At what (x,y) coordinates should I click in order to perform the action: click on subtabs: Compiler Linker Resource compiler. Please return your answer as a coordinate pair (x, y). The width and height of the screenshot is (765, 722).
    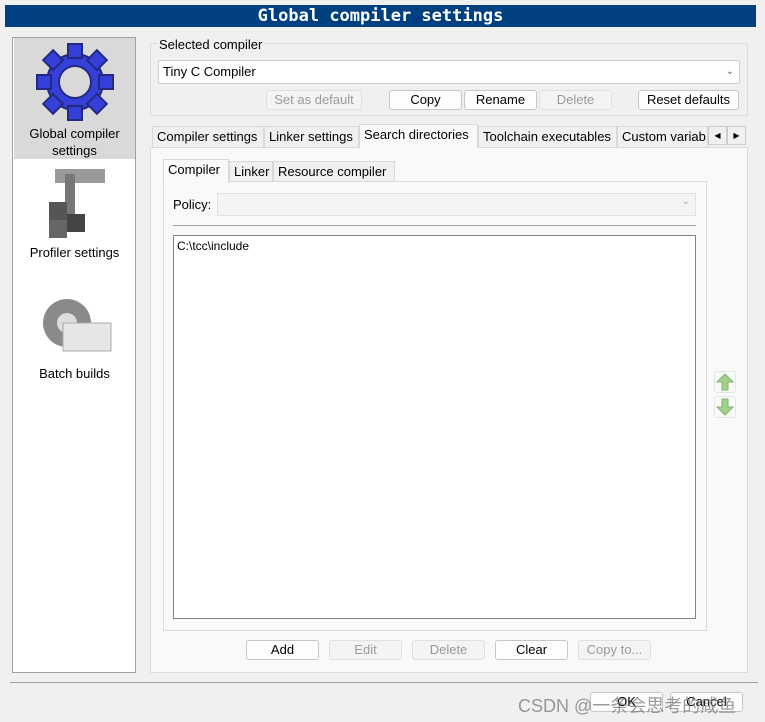
    Looking at the image, I should click on (279, 171).